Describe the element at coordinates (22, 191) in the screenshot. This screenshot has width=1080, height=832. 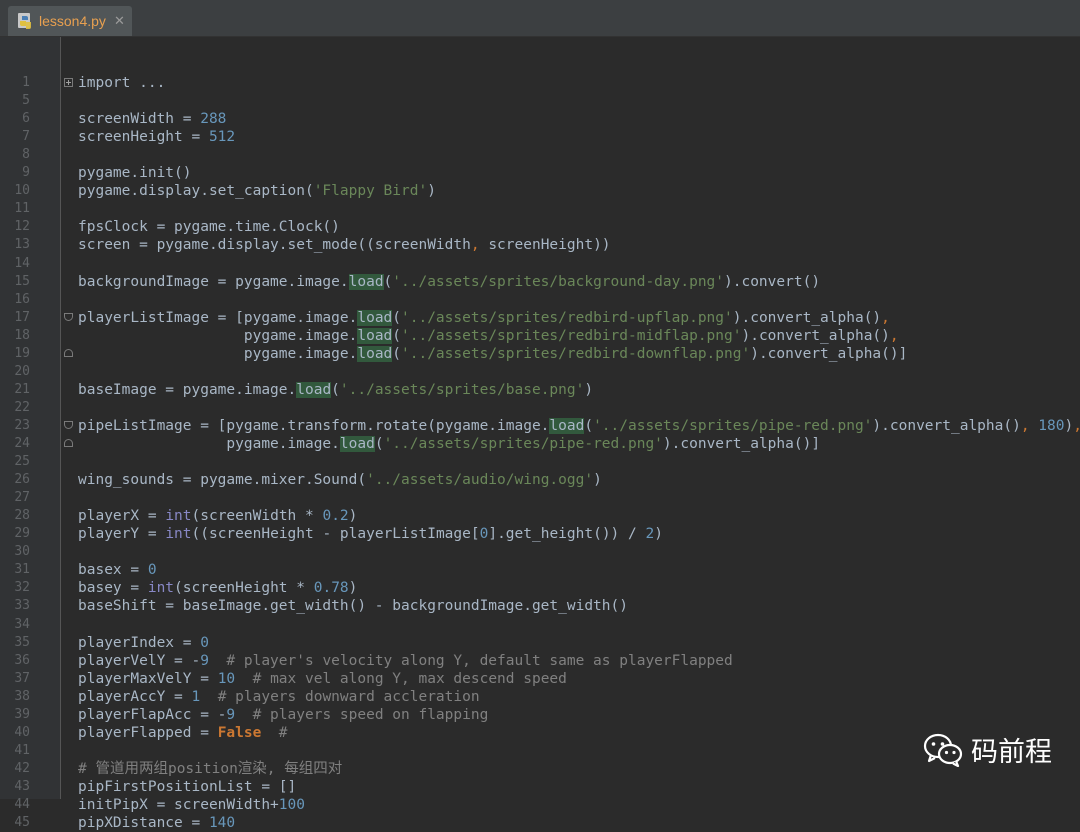
I see `line-number: 10` at that location.